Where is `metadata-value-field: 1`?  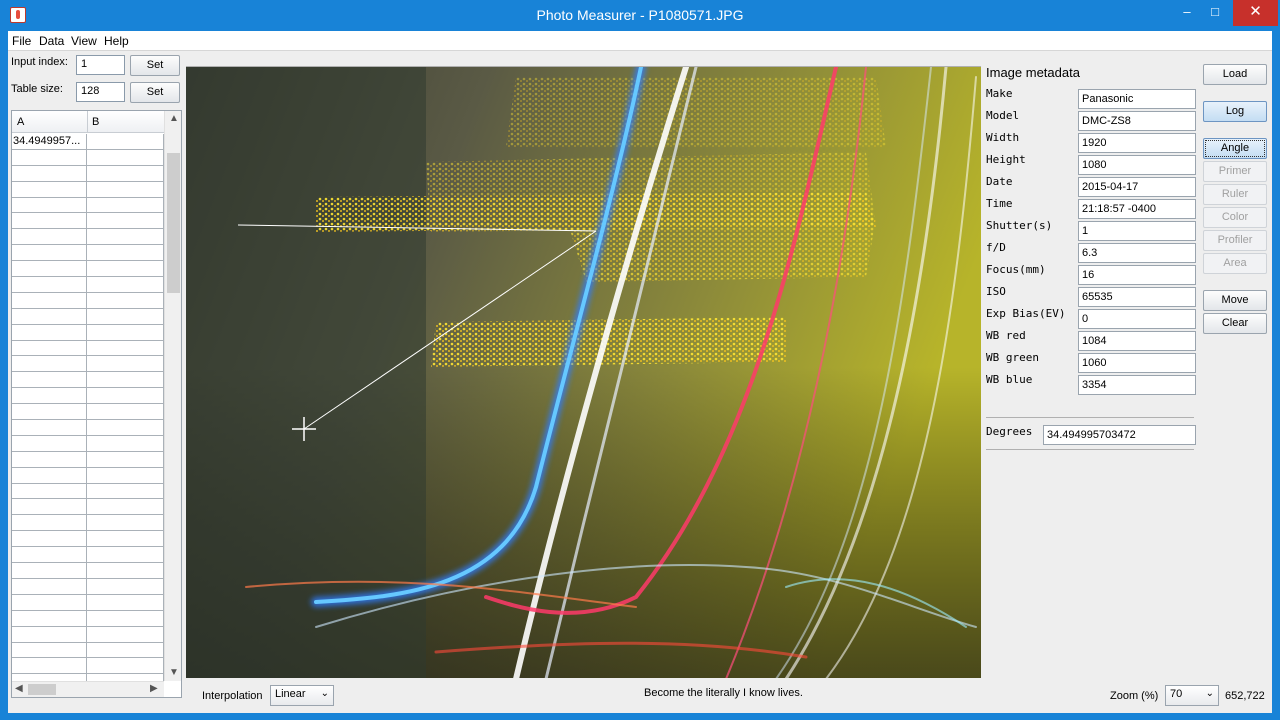
metadata-value-field: 1 is located at coordinates (1137, 231).